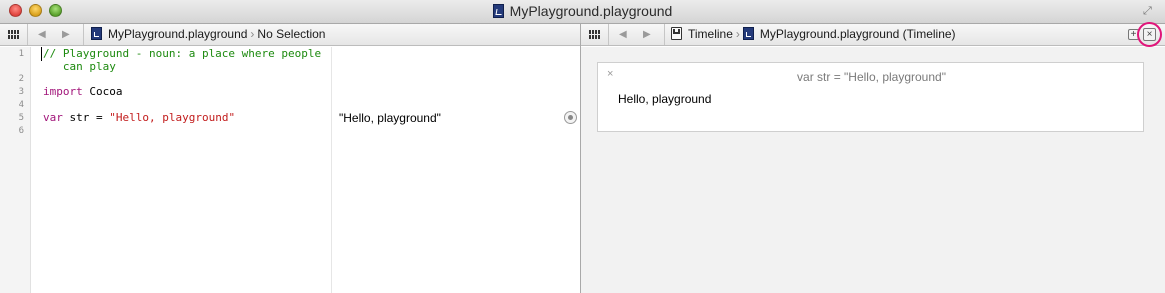  I want to click on timeline-icon, so click(676, 33).